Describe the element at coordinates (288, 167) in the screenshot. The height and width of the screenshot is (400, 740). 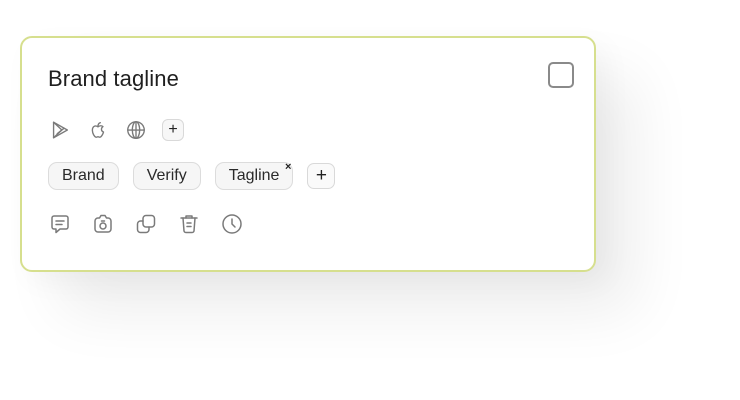
I see `remove-tag-button: ×` at that location.